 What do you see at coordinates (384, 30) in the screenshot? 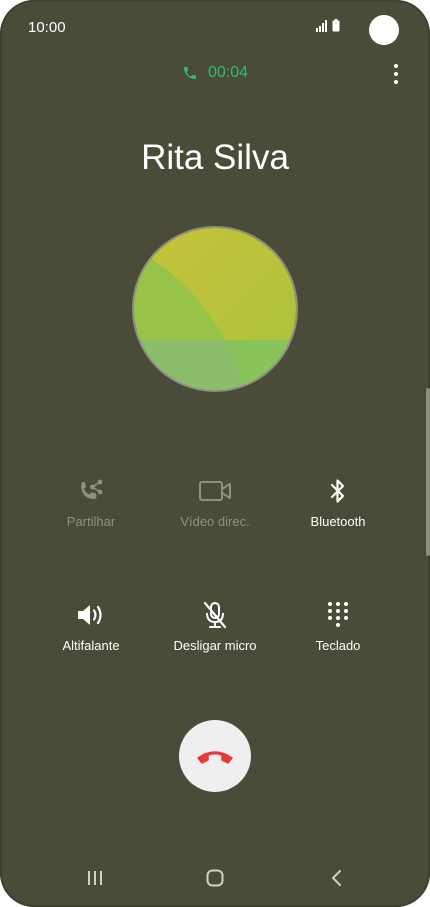
I see `camera-cutout` at bounding box center [384, 30].